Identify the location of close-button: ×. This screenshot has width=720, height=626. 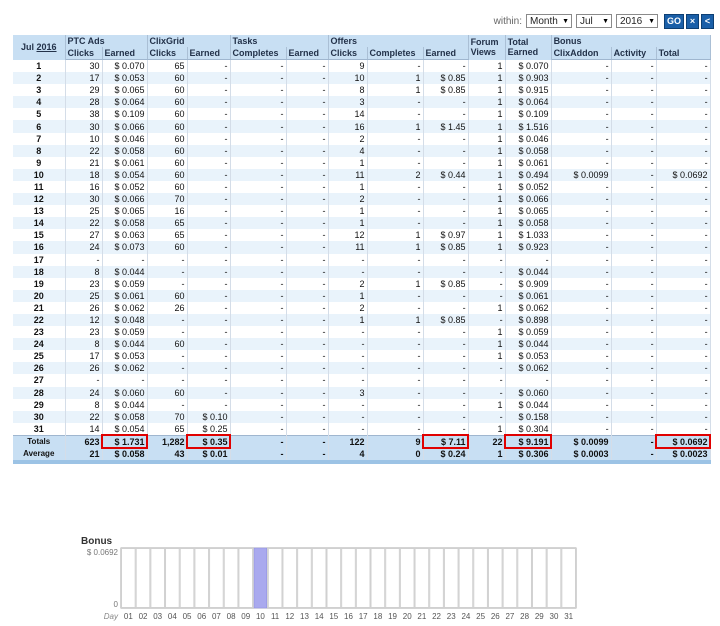
(692, 21).